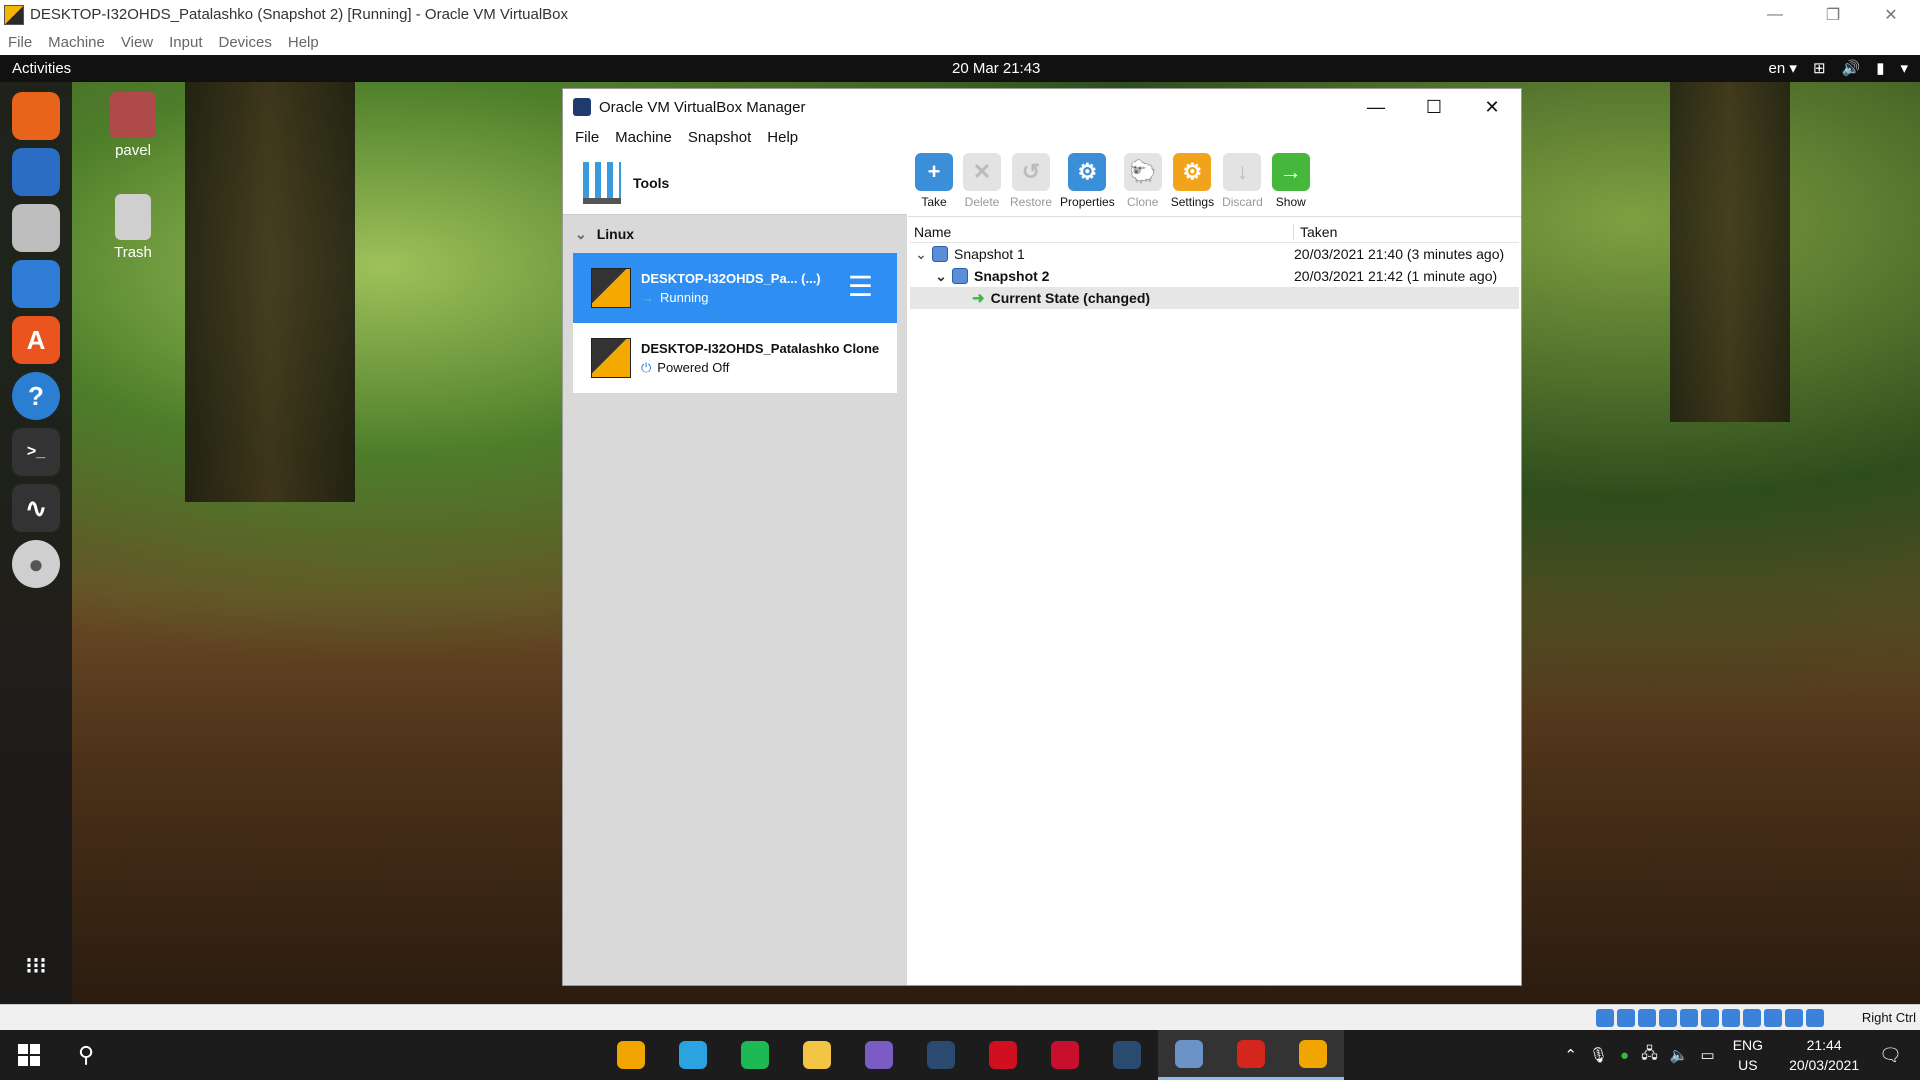 The image size is (1920, 1080). What do you see at coordinates (1313, 1055) in the screenshot?
I see `vm-window-icon` at bounding box center [1313, 1055].